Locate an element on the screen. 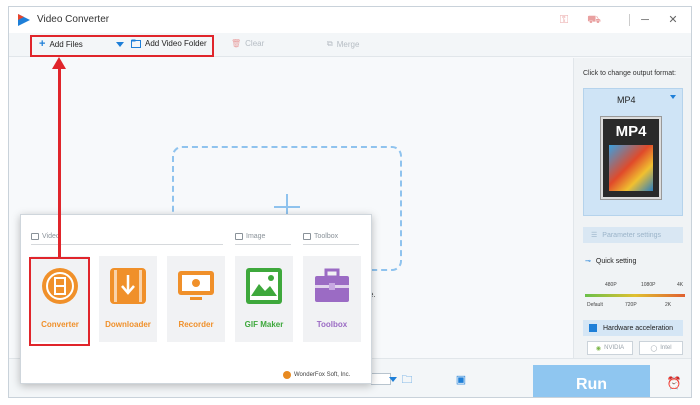 The height and width of the screenshot is (405, 700). gif-maker-label: GIF Maker is located at coordinates (264, 324).